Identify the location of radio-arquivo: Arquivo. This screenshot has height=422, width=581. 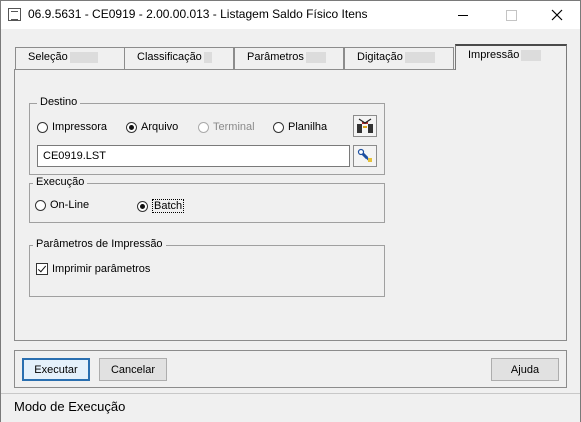
(152, 127).